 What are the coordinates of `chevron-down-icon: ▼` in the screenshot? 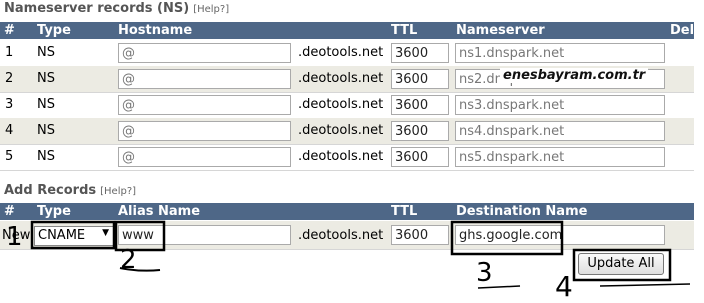 It's located at (105, 233).